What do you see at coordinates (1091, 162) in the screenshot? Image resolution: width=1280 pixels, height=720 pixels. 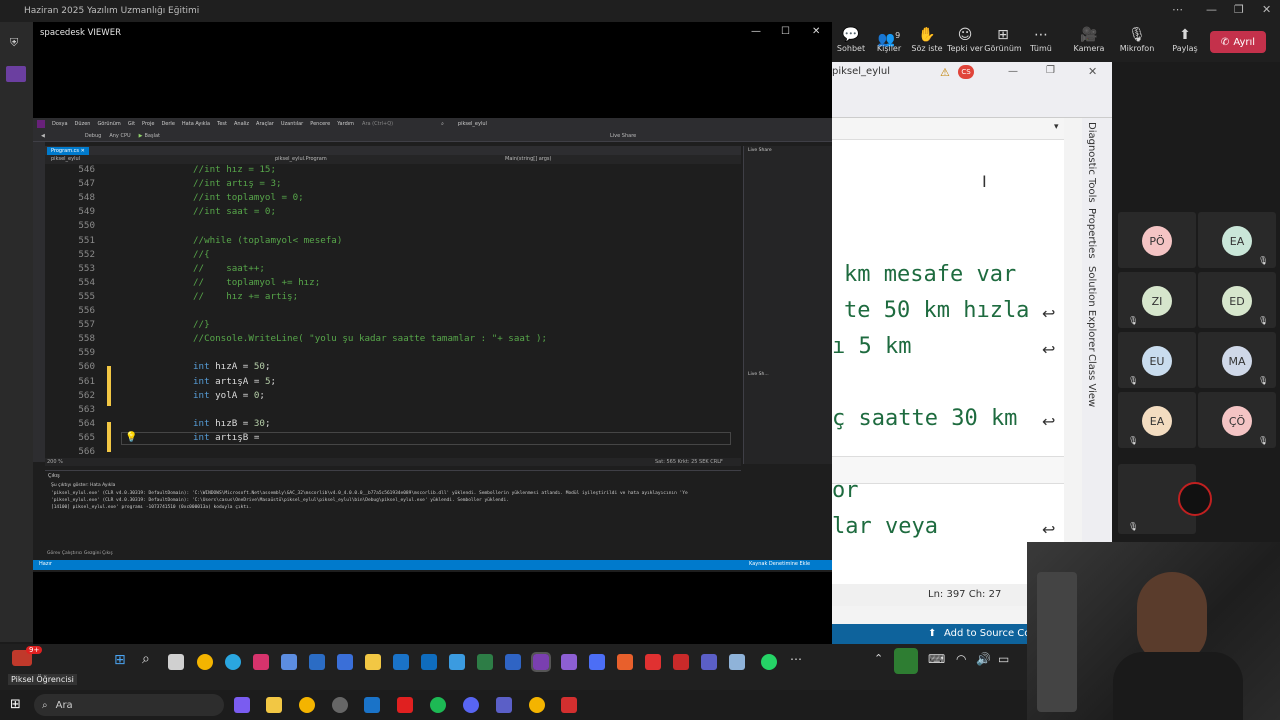 I see `side-tab-diagnostic: Diagnostic Tools` at bounding box center [1091, 162].